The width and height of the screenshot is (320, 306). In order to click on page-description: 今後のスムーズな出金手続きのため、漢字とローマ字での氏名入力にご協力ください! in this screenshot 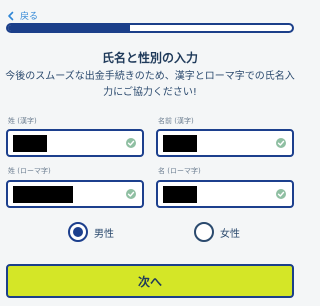, I will do `click(150, 84)`.